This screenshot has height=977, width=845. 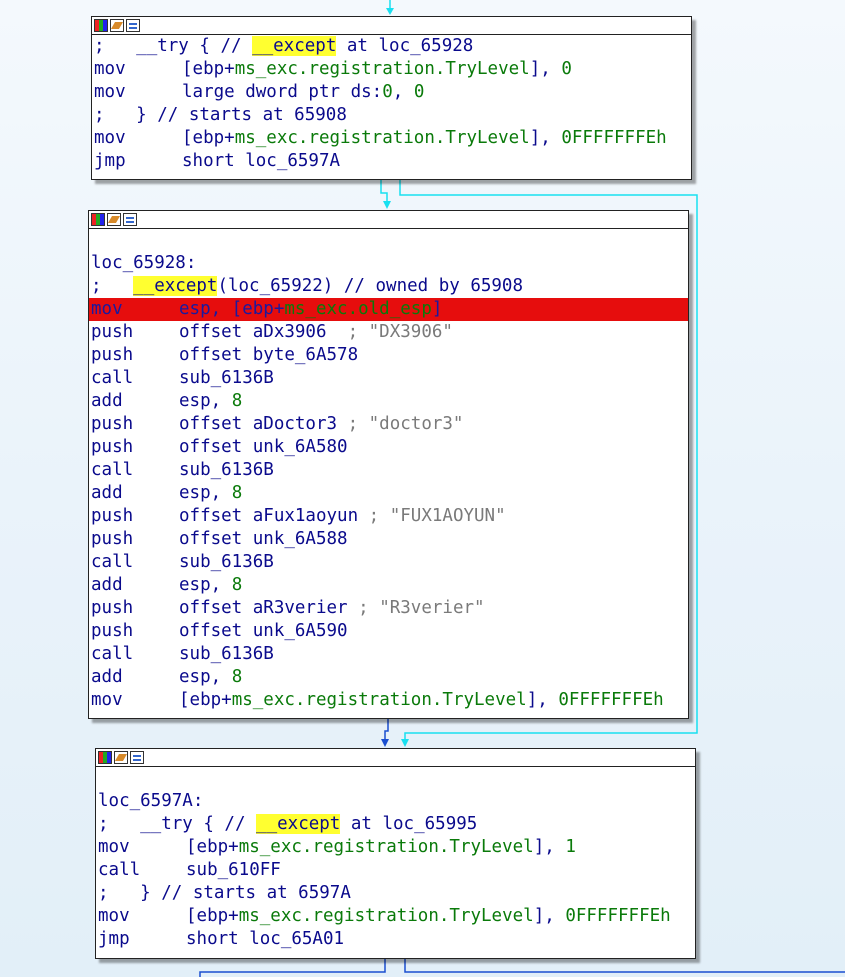 I want to click on code-line: ; __try { // __except at loc_65995, so click(x=396, y=824).